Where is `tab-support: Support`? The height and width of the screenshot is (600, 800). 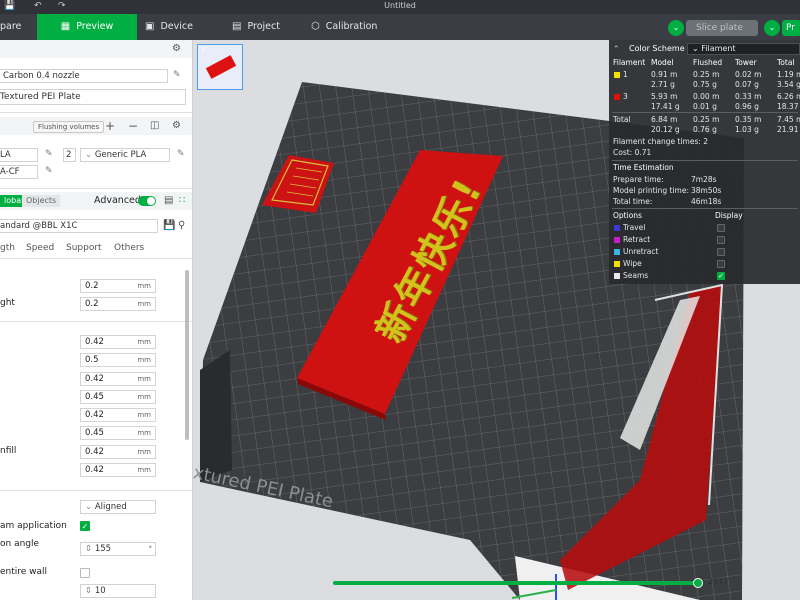
tab-support: Support is located at coordinates (84, 248).